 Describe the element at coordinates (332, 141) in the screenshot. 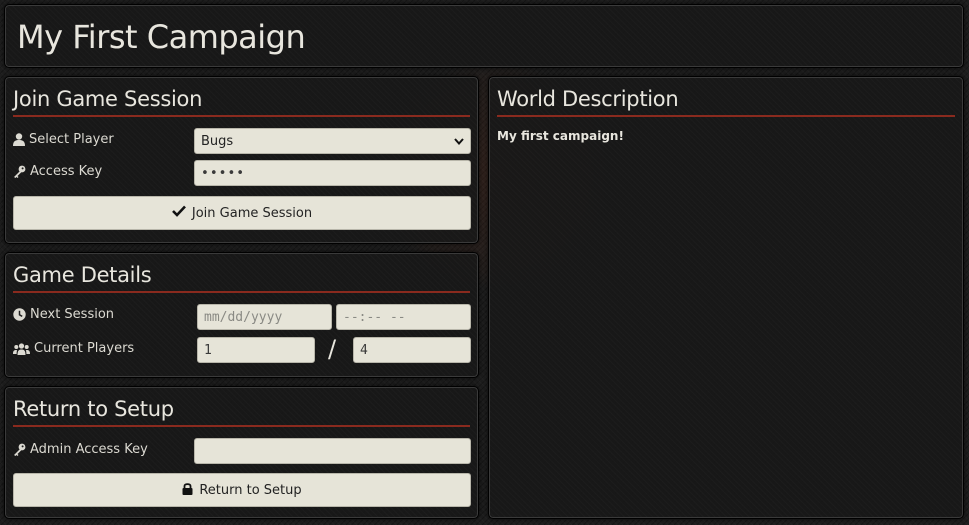

I see `player-select: Bugs` at that location.